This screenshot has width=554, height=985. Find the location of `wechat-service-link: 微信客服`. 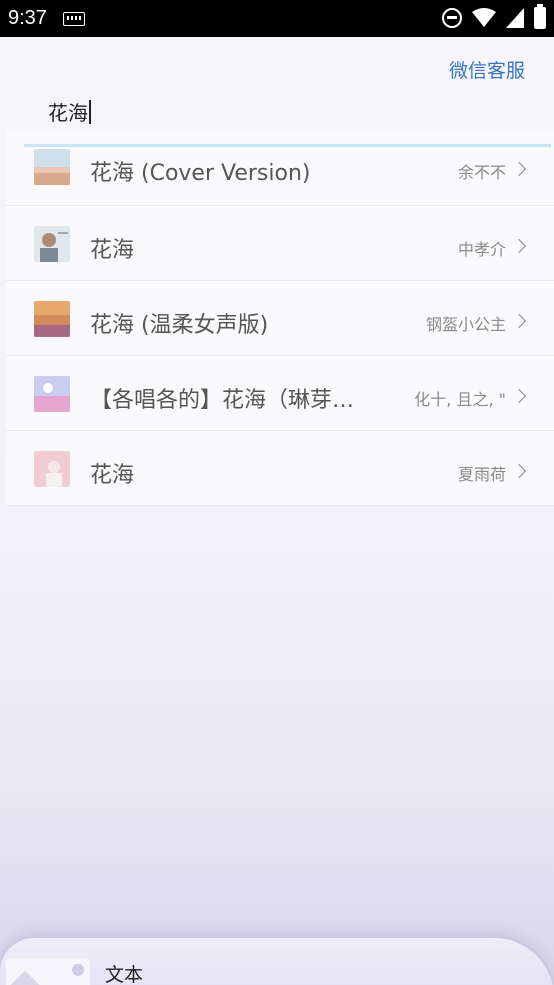

wechat-service-link: 微信客服 is located at coordinates (487, 69).